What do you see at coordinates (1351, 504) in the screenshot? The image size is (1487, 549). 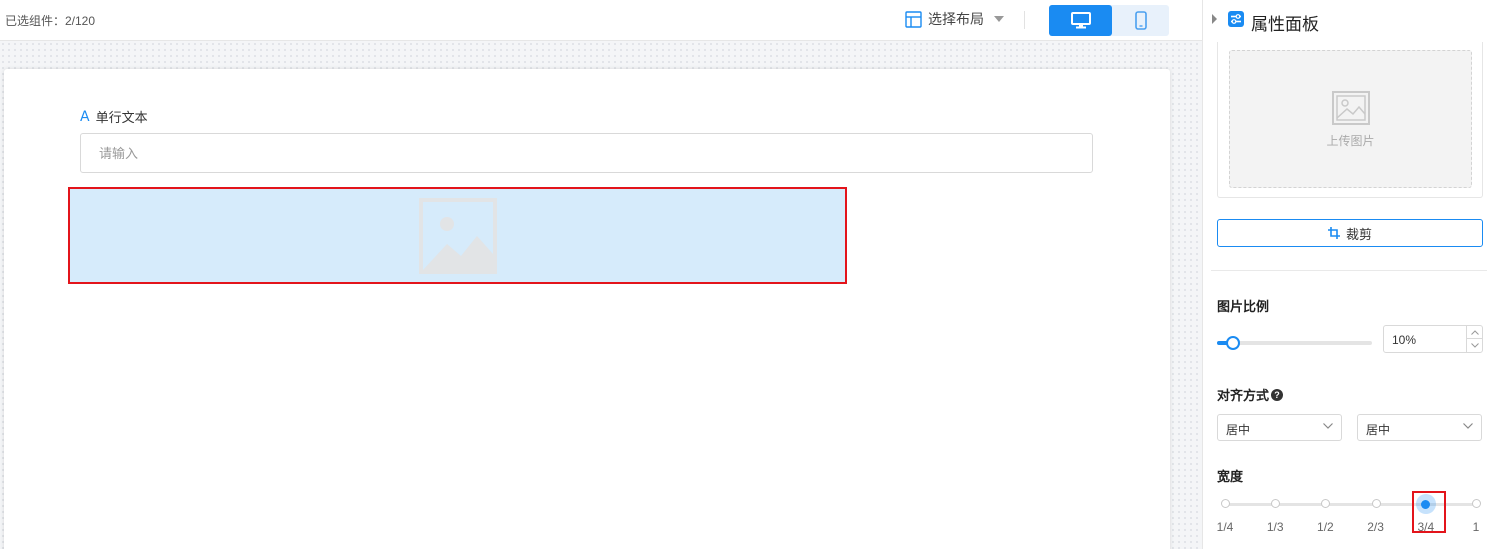 I see `width-slider` at bounding box center [1351, 504].